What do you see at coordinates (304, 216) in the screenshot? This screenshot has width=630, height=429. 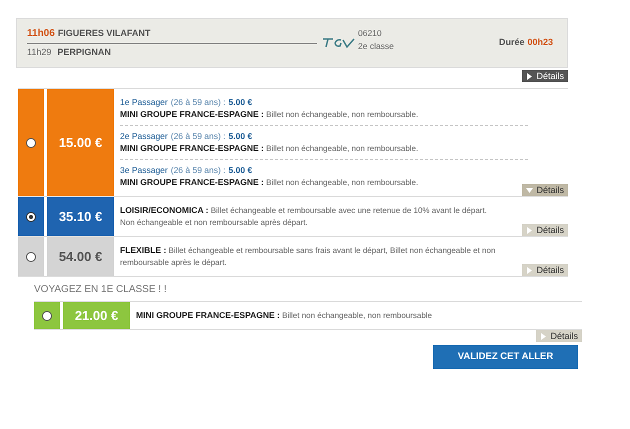 I see `fare-conditions: LOISIR/ECONOMICA : Billet échangeable et remboursable avec une retenue de 10% avant le départ. Non échangeable et non remboursable après départ.` at bounding box center [304, 216].